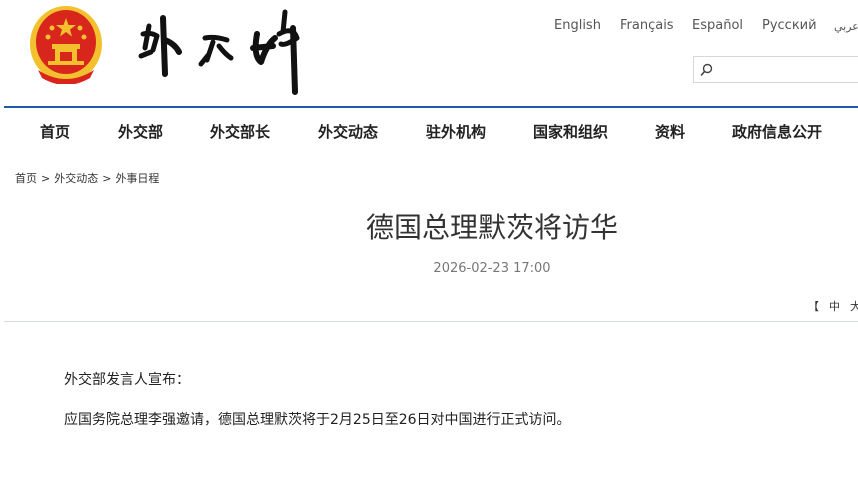  Describe the element at coordinates (456, 131) in the screenshot. I see `nav-item-missions-abroad: 驻外机构` at that location.